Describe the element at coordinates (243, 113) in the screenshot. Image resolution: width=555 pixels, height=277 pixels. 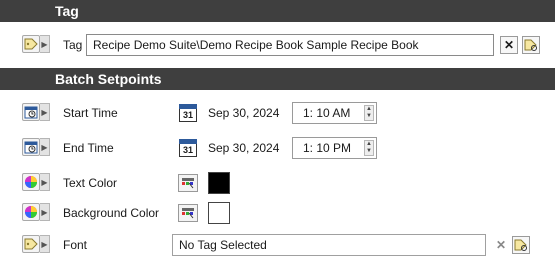
I see `start-date-value: Sep 30, 2024` at that location.